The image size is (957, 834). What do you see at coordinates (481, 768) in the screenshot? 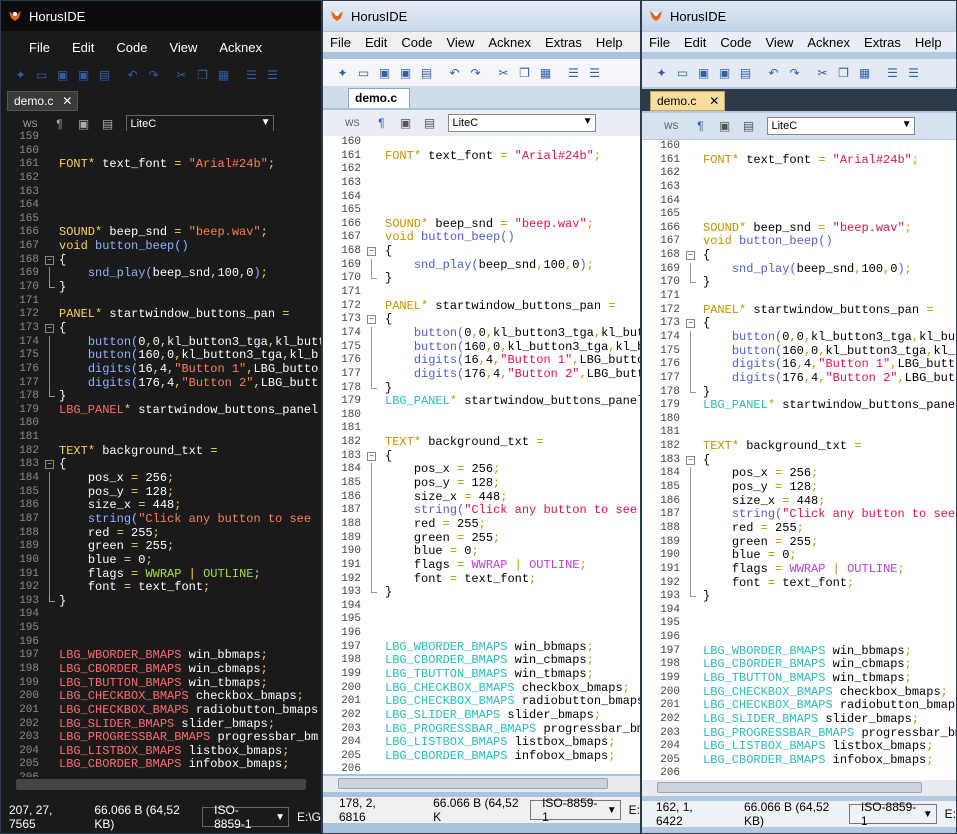
I see `code-line: 206` at bounding box center [481, 768].